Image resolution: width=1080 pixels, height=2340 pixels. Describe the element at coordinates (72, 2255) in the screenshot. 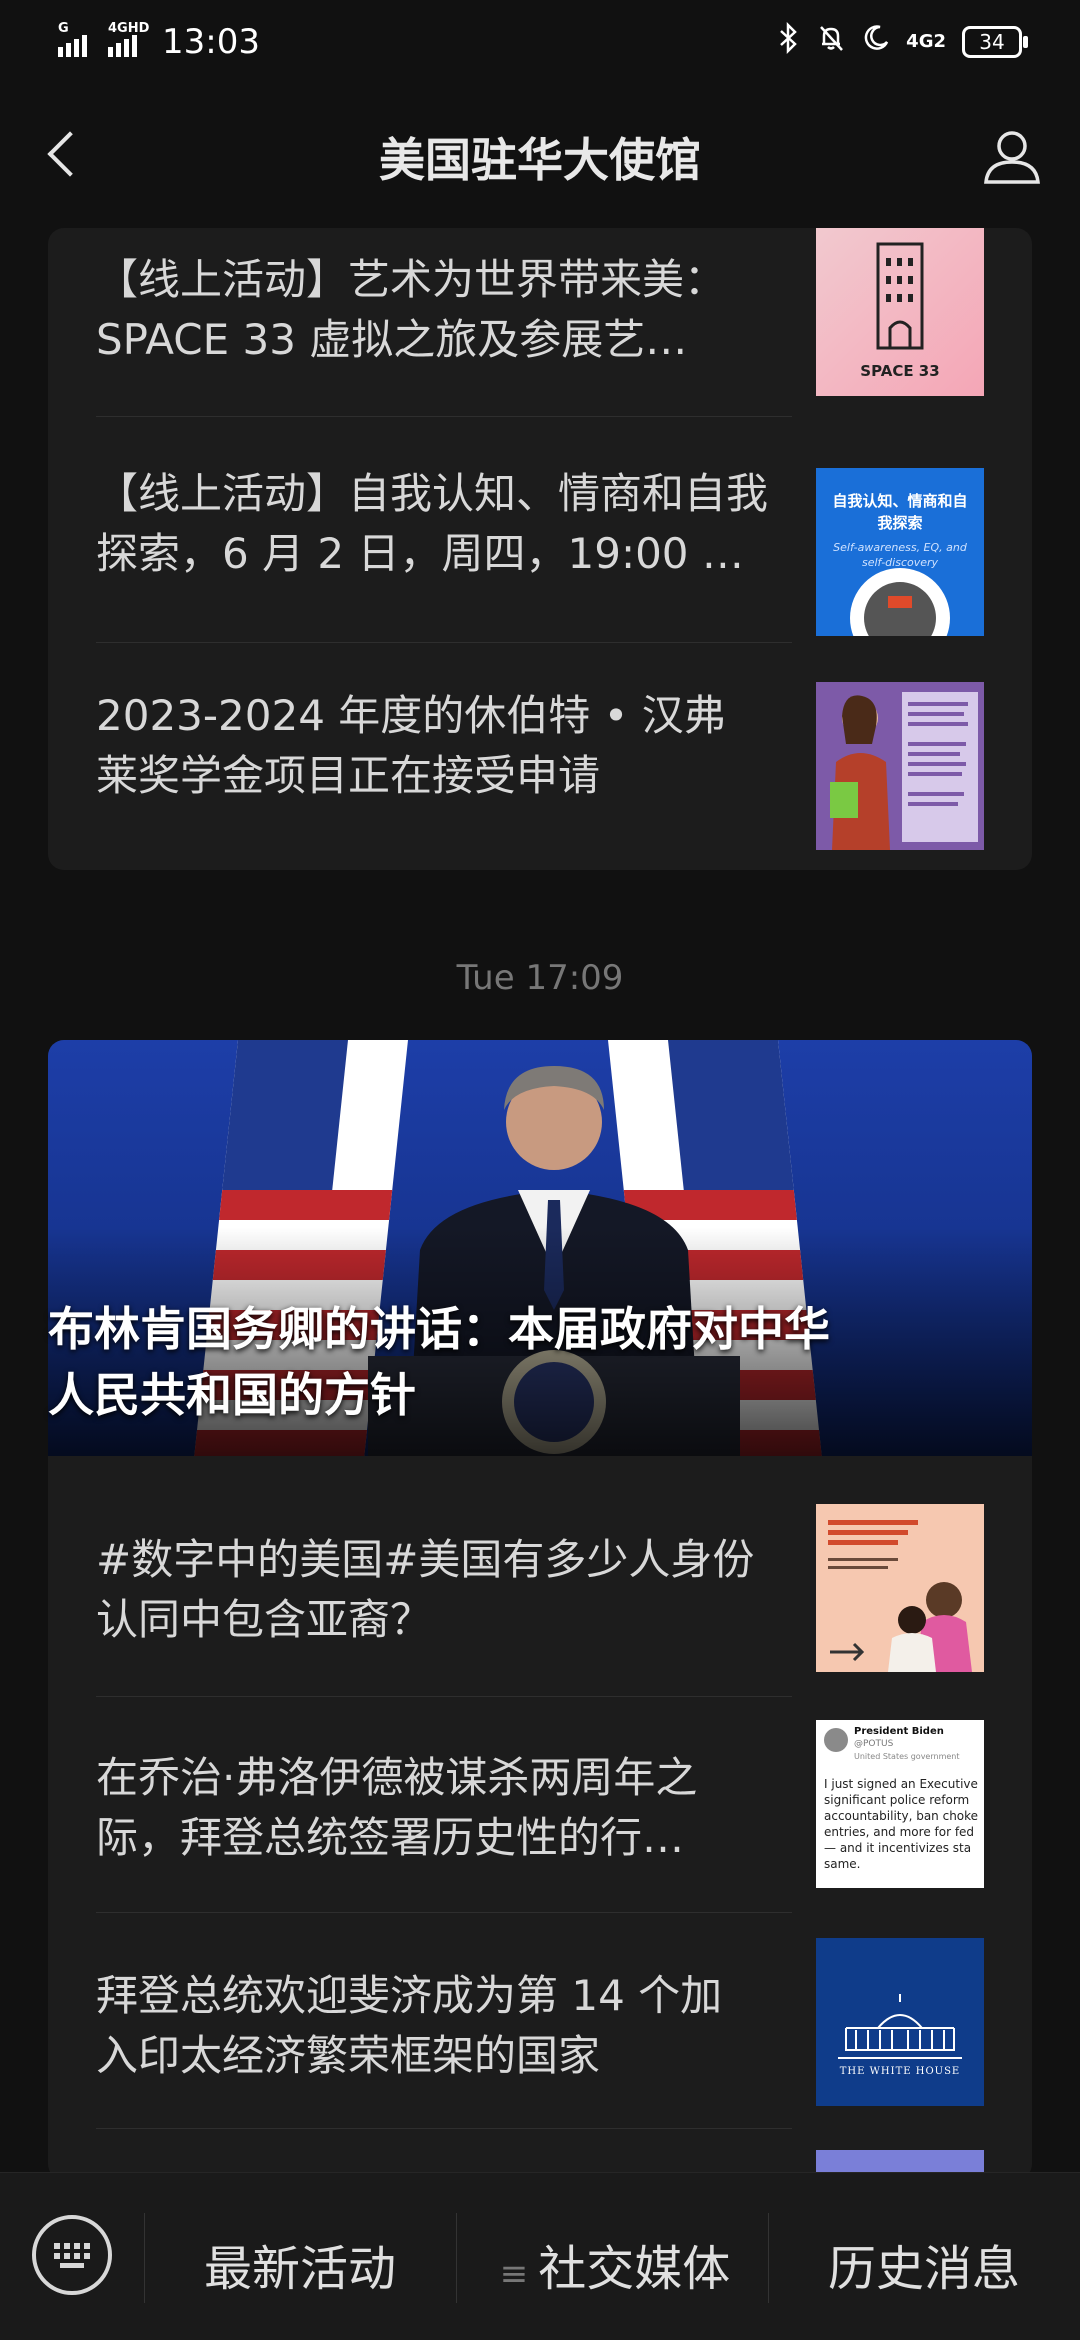

I see `keyboard-toggle-icon` at that location.